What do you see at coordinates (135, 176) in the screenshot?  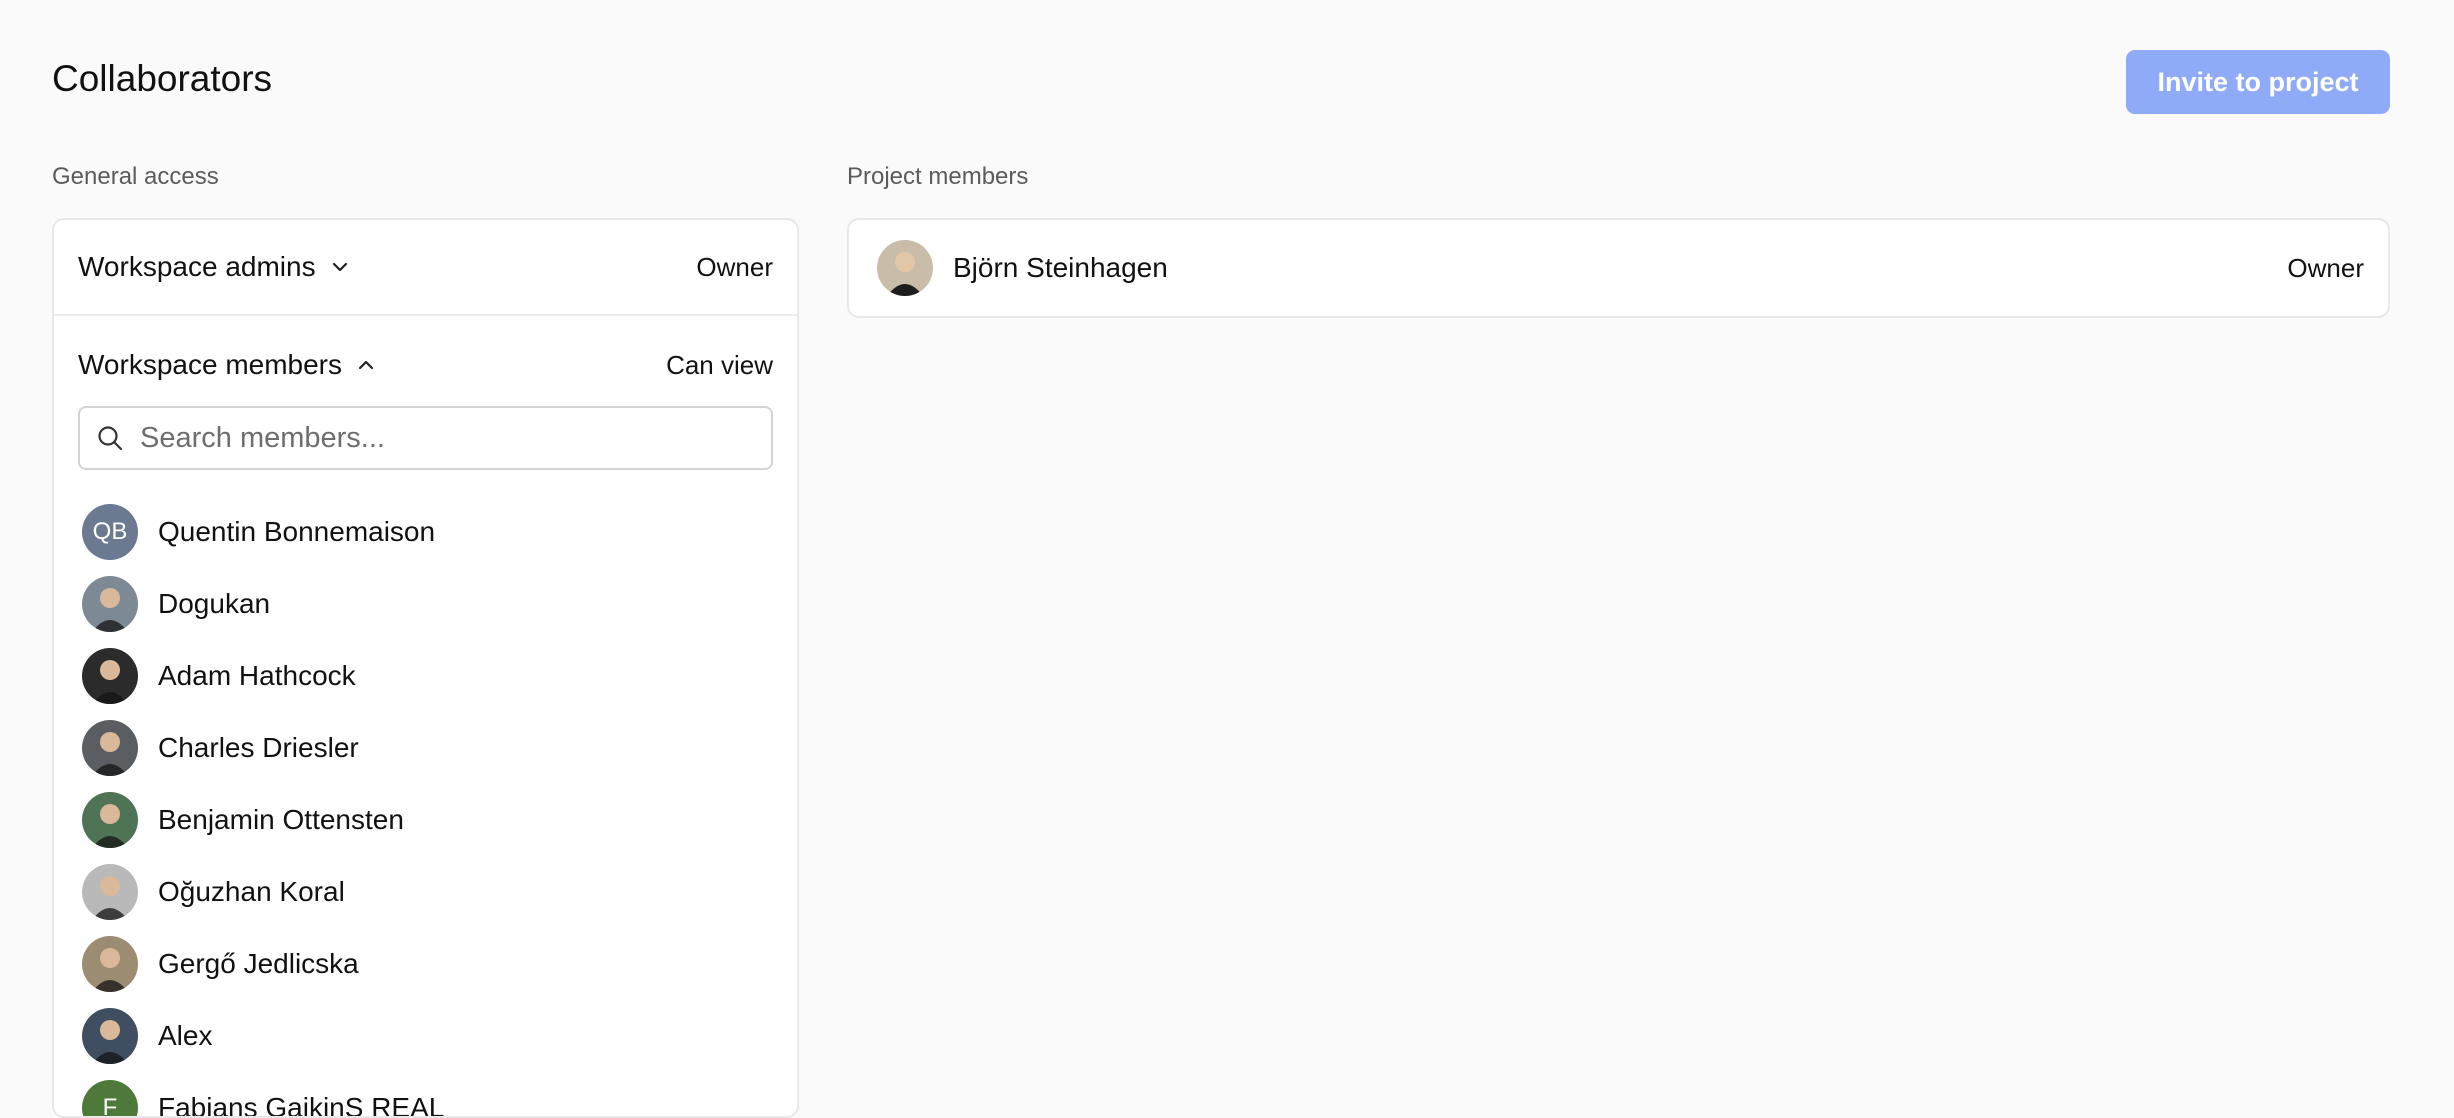 I see `general-access-label: General access` at bounding box center [135, 176].